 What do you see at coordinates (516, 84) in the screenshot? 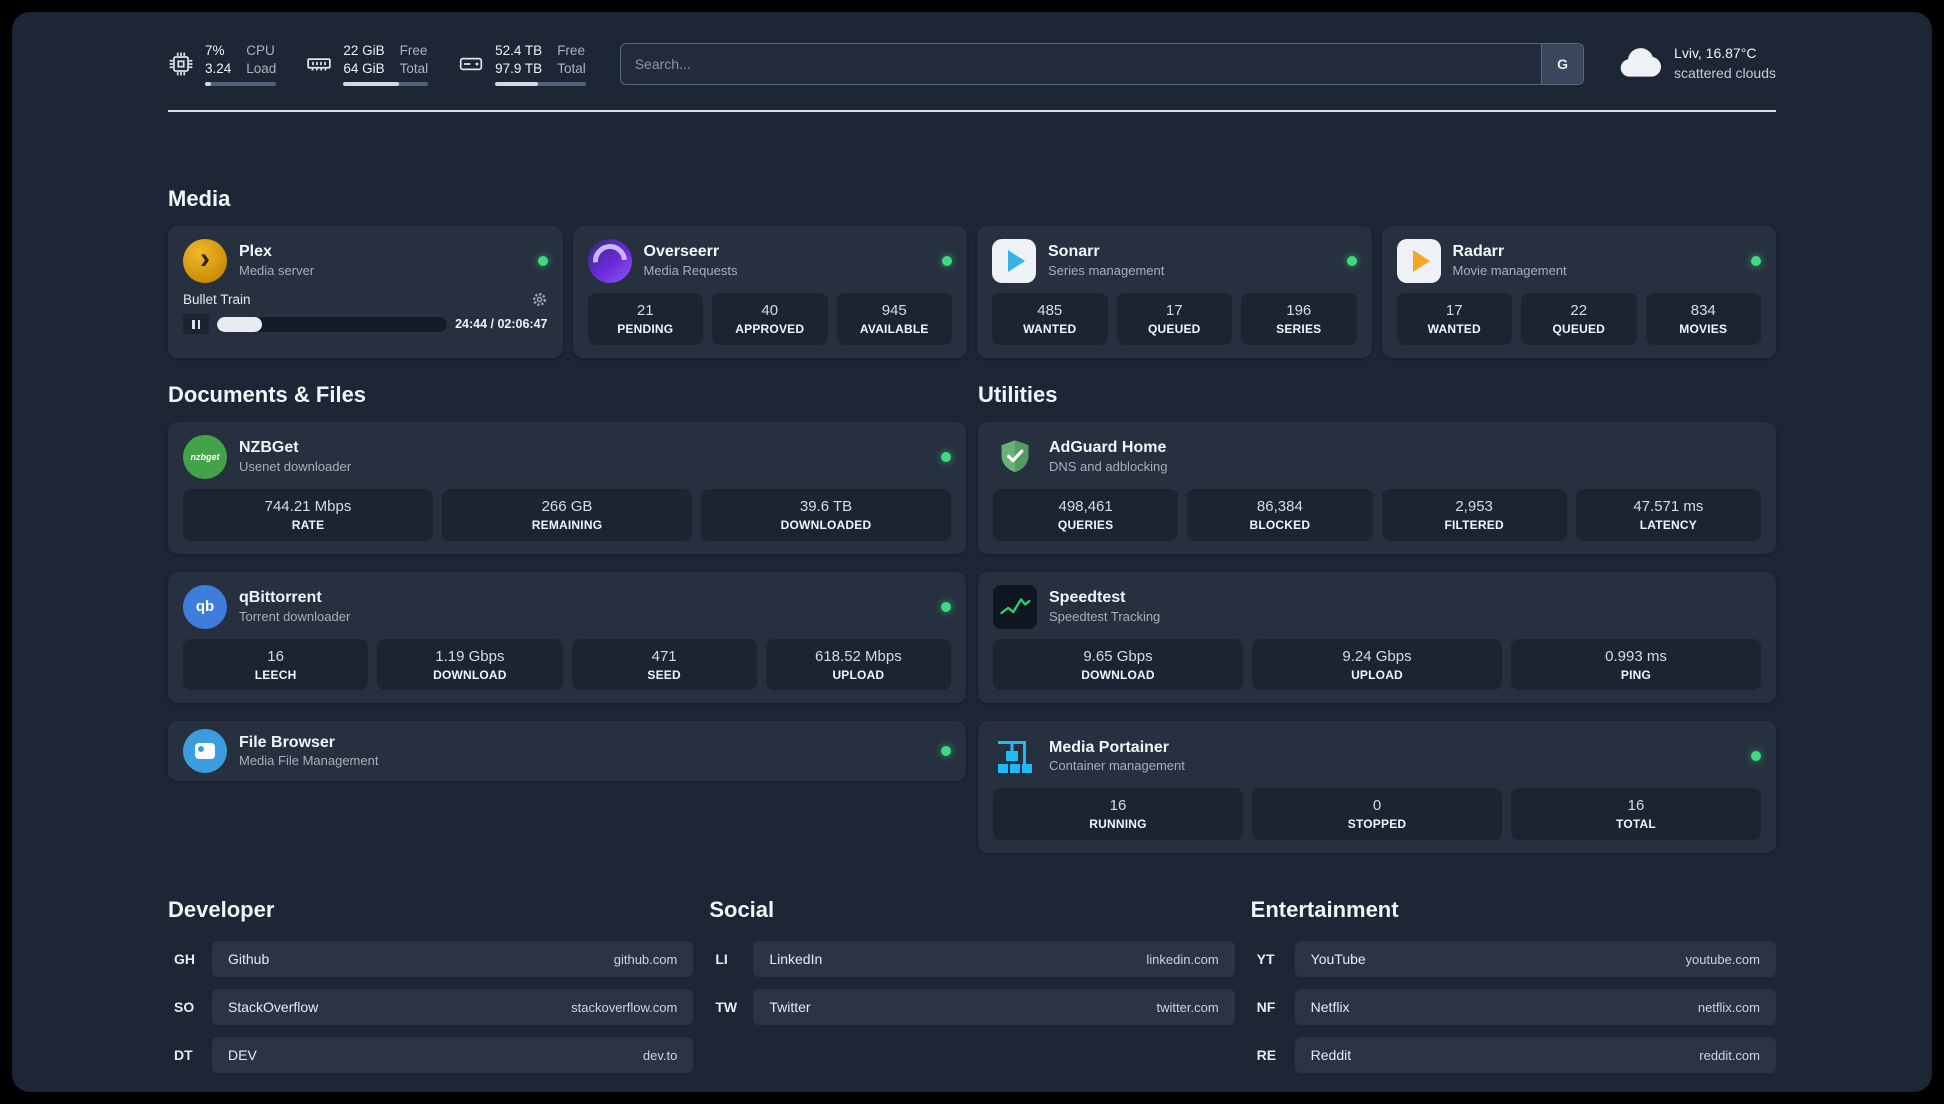
I see `disk-progress-fill` at bounding box center [516, 84].